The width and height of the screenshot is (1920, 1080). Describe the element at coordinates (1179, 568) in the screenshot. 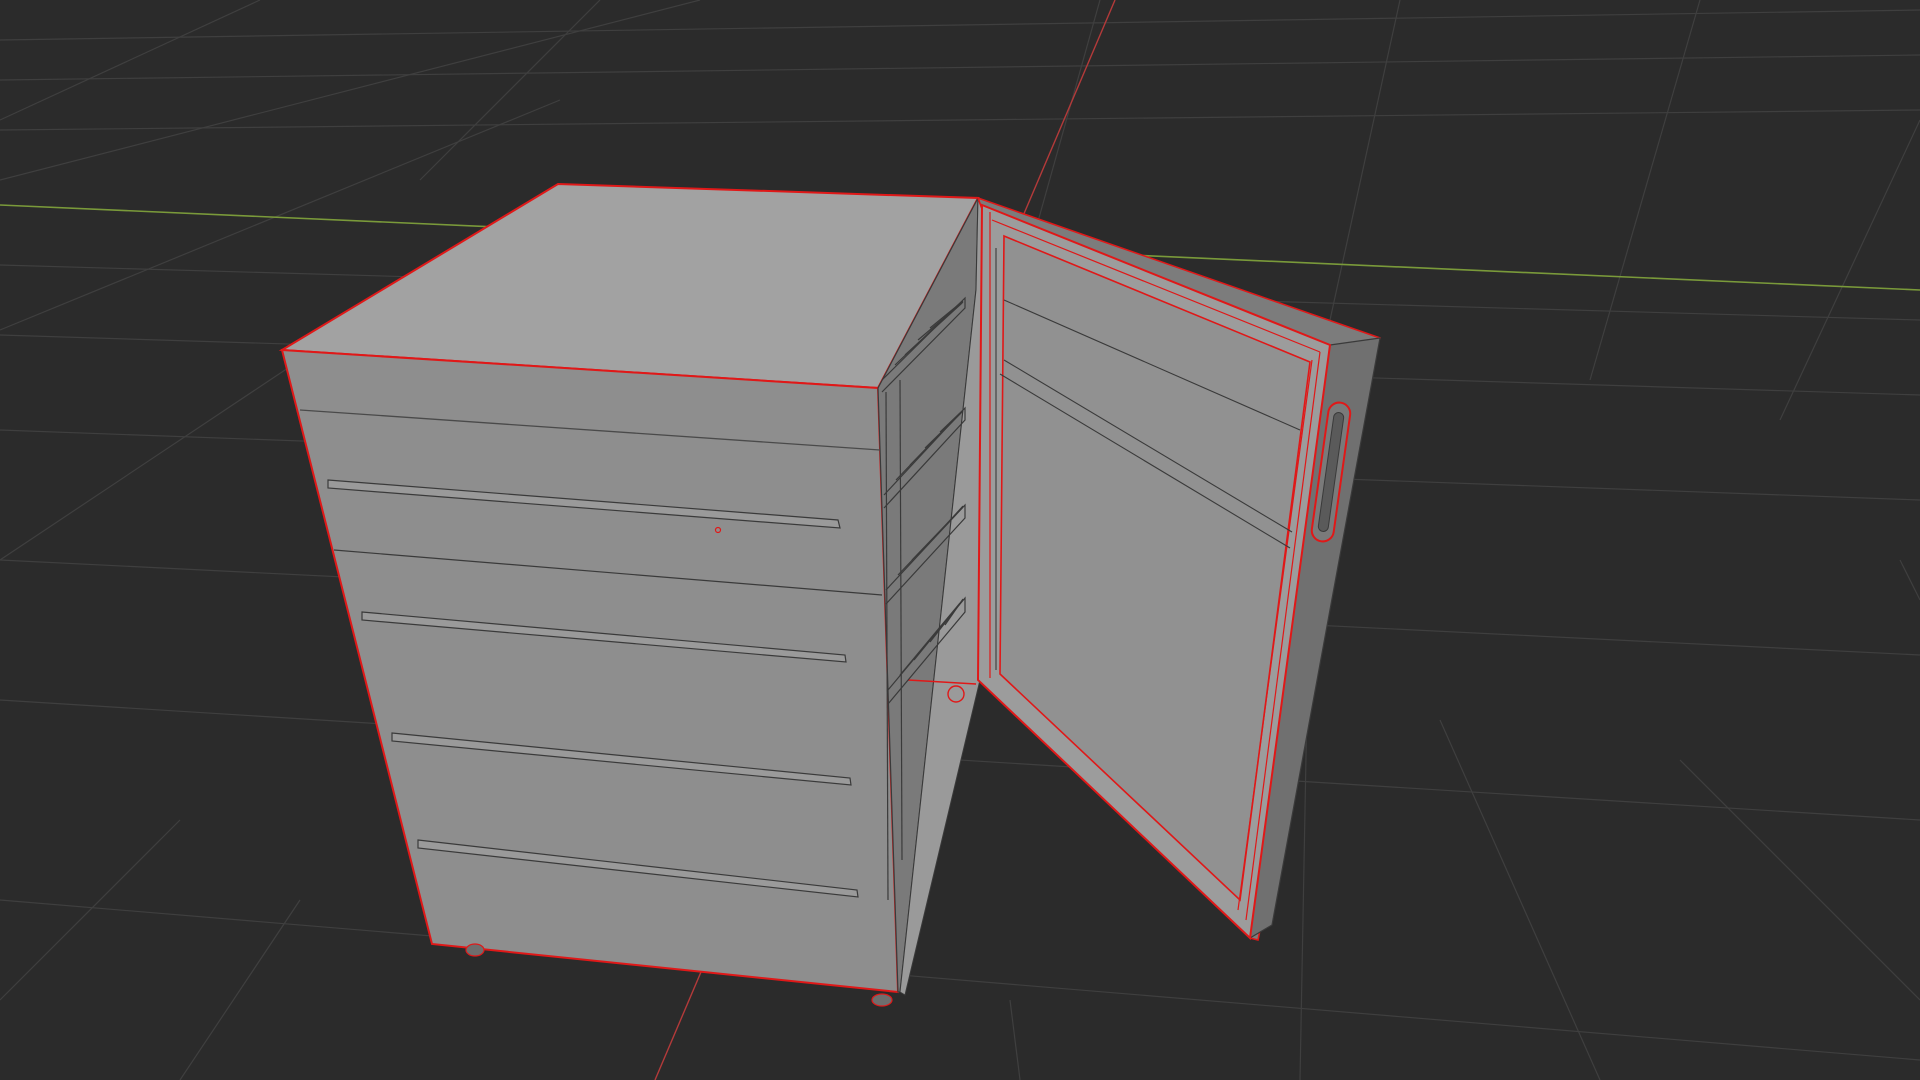

I see `fridge-door` at that location.